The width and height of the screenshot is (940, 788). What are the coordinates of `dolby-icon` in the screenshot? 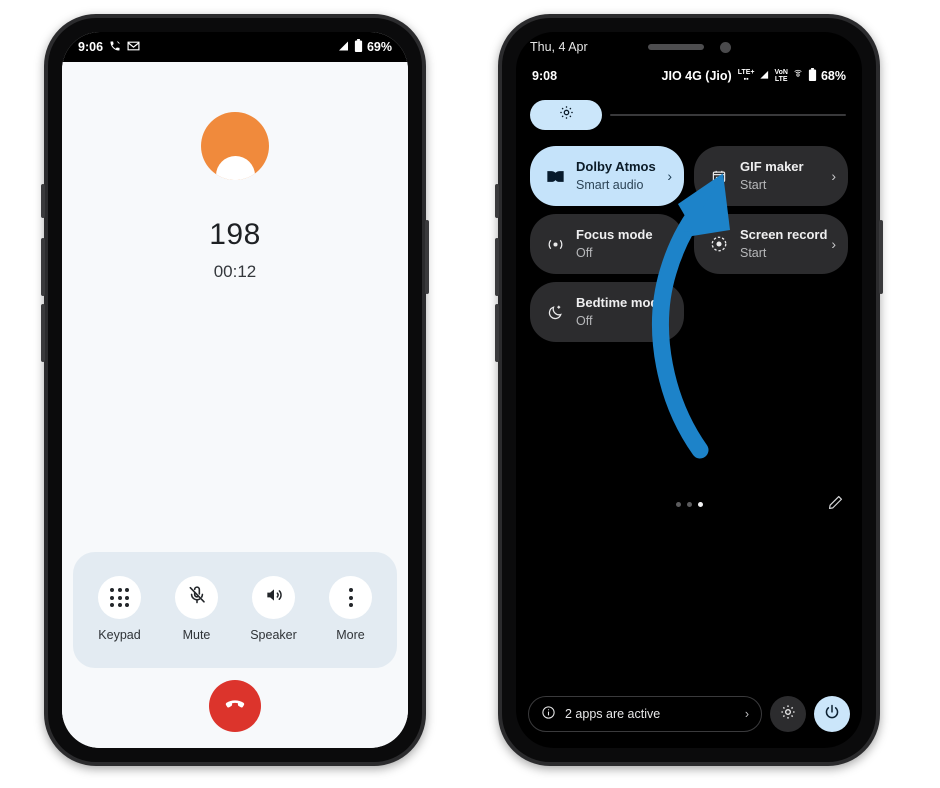 It's located at (555, 176).